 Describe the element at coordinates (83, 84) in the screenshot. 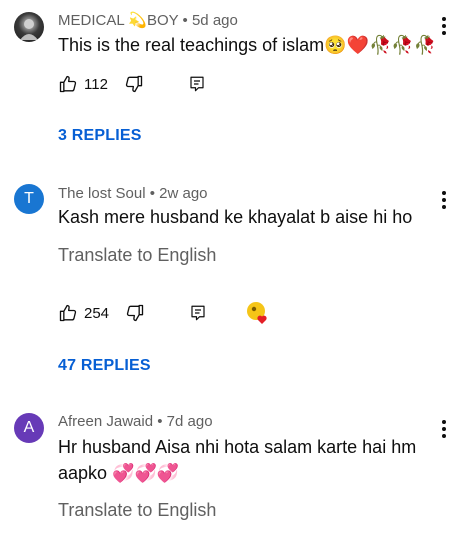

I see `like-button: 112` at that location.